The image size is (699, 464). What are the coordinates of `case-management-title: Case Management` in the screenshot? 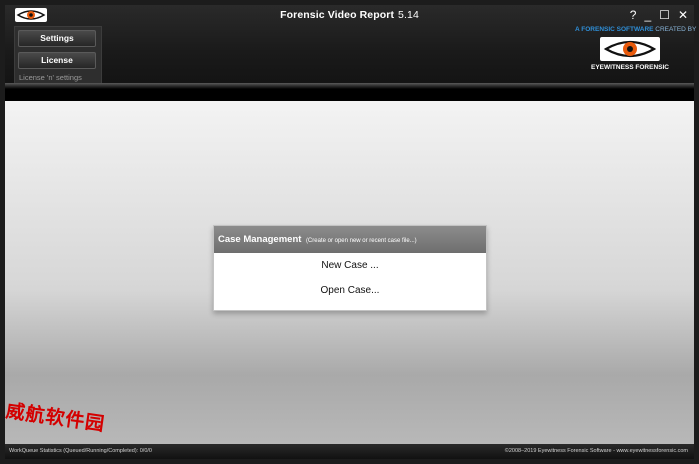 It's located at (260, 239).